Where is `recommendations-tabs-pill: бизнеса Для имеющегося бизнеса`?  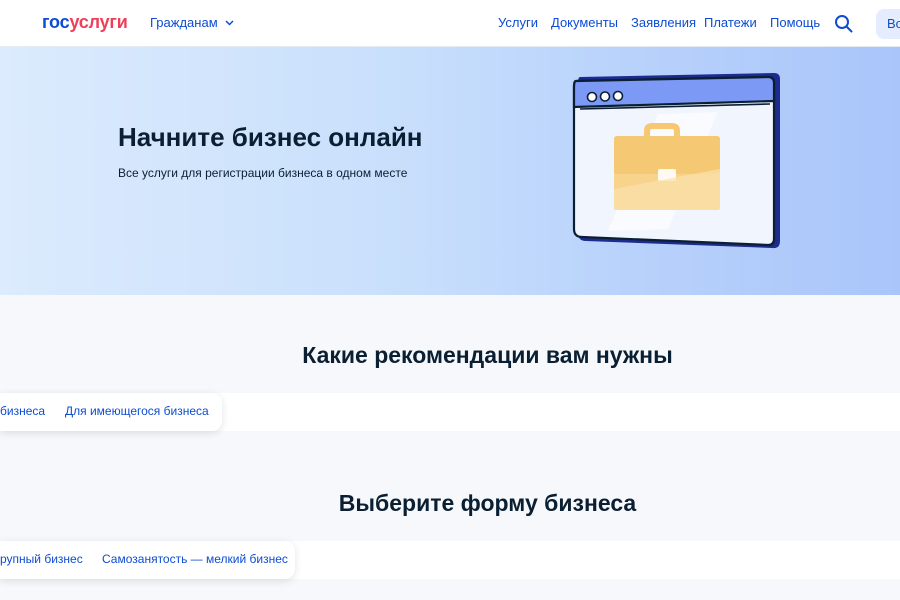
recommendations-tabs-pill: бизнеса Для имеющегося бизнеса is located at coordinates (111, 412).